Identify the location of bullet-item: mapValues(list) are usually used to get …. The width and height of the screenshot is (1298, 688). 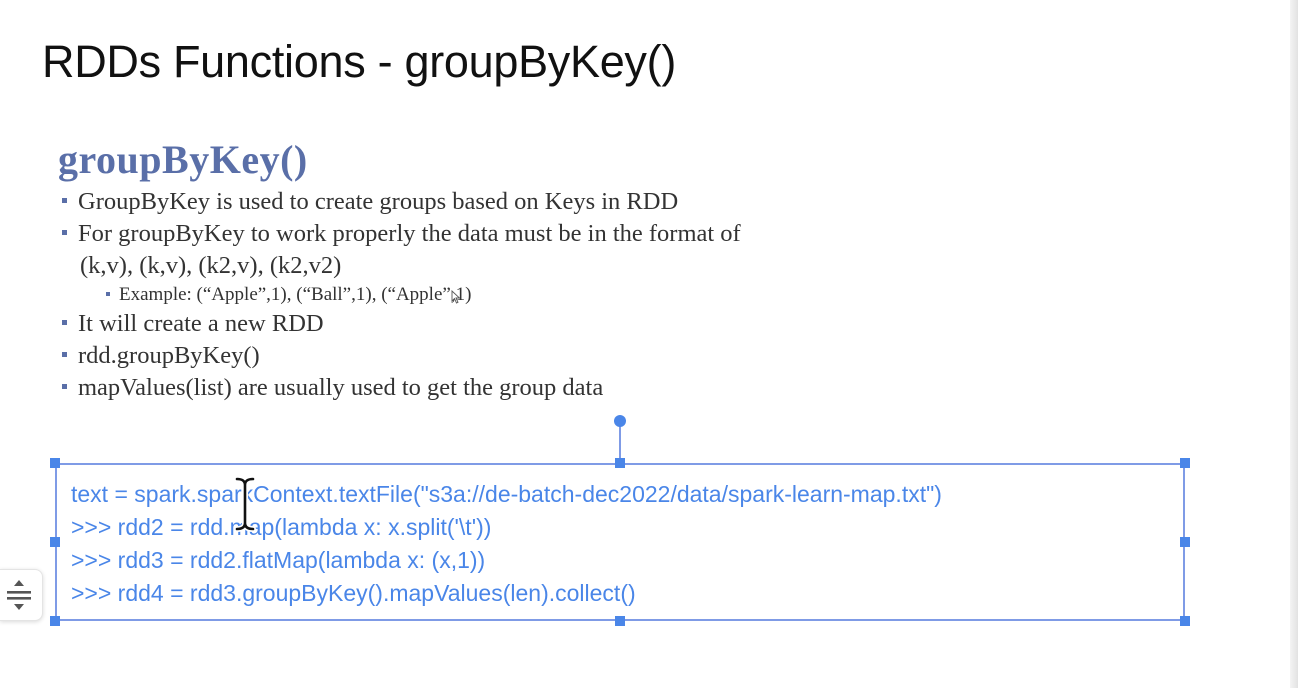
(332, 388).